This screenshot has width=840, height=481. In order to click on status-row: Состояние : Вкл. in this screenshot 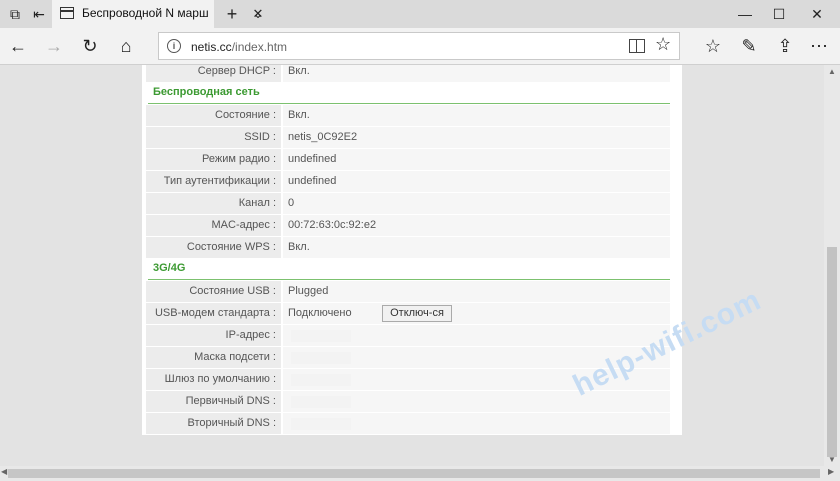, I will do `click(408, 116)`.